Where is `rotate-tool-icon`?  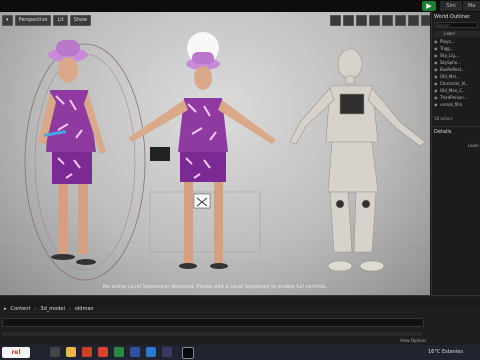 rotate-tool-icon is located at coordinates (361, 20).